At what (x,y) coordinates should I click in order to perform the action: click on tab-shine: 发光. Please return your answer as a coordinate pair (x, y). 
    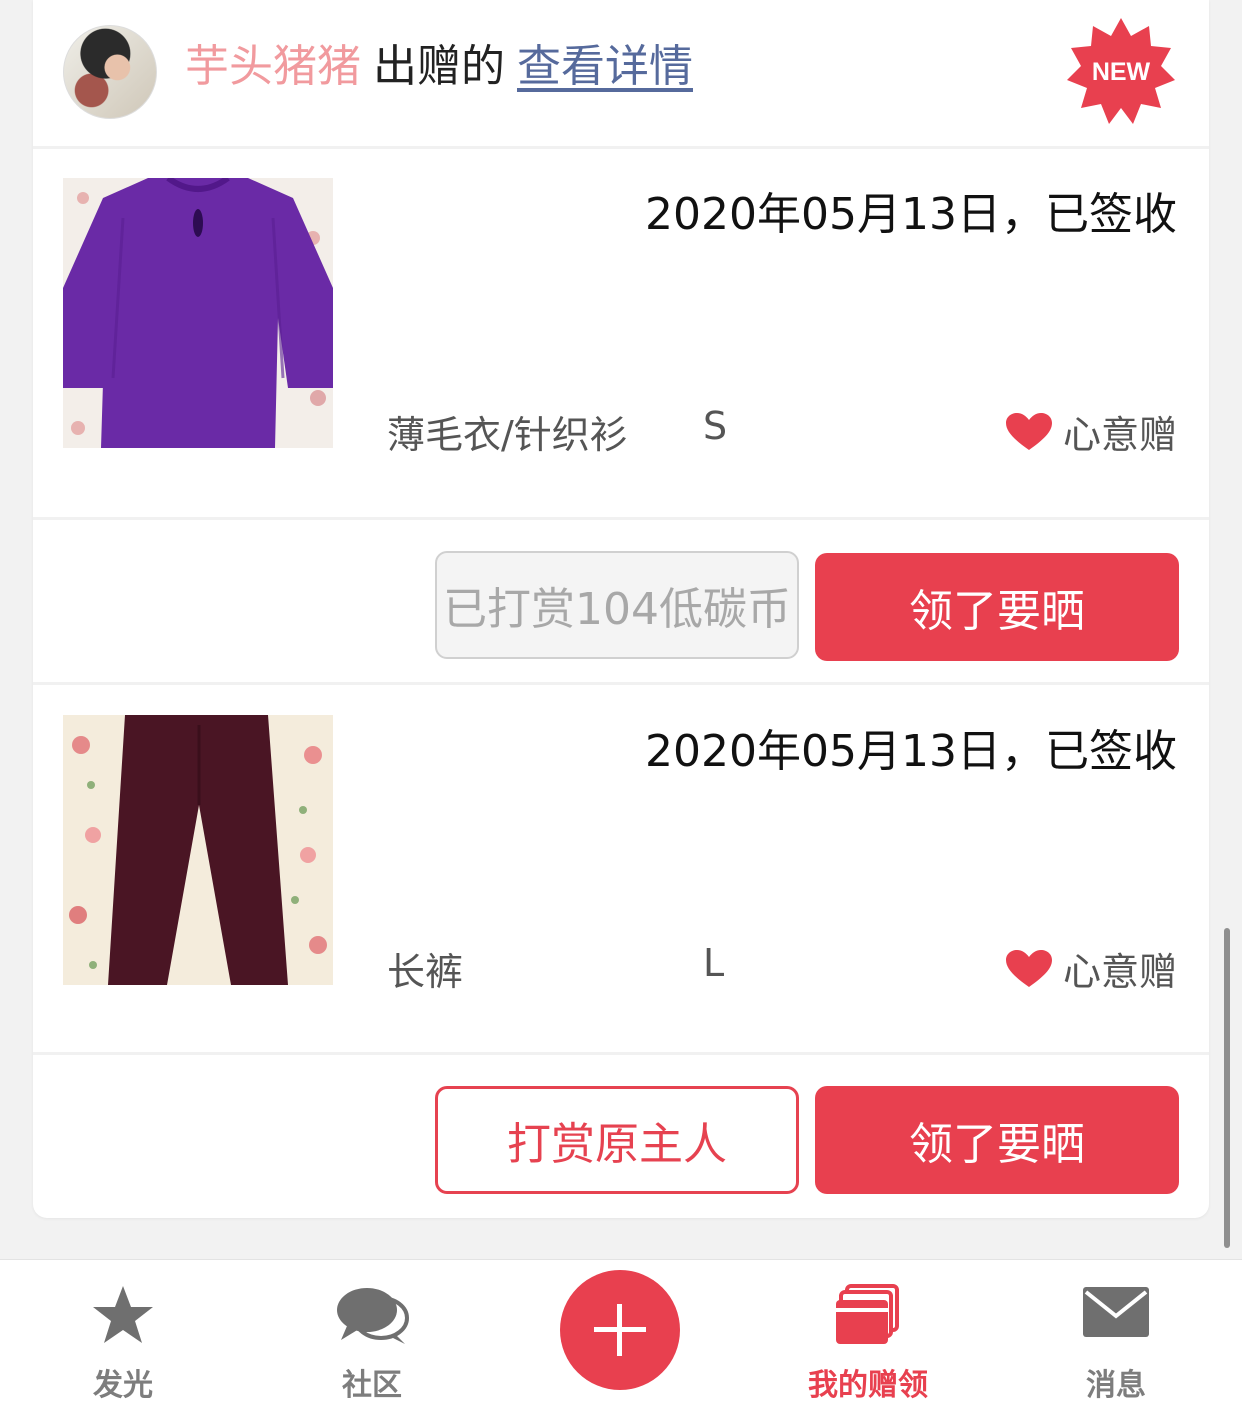
    Looking at the image, I should click on (123, 1333).